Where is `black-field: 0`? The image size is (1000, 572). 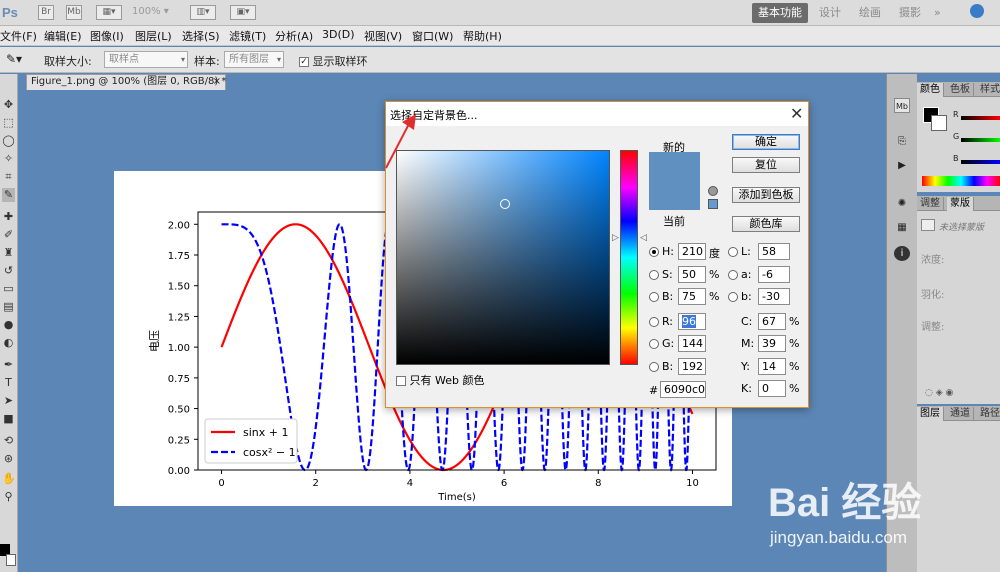
black-field: 0 is located at coordinates (772, 388).